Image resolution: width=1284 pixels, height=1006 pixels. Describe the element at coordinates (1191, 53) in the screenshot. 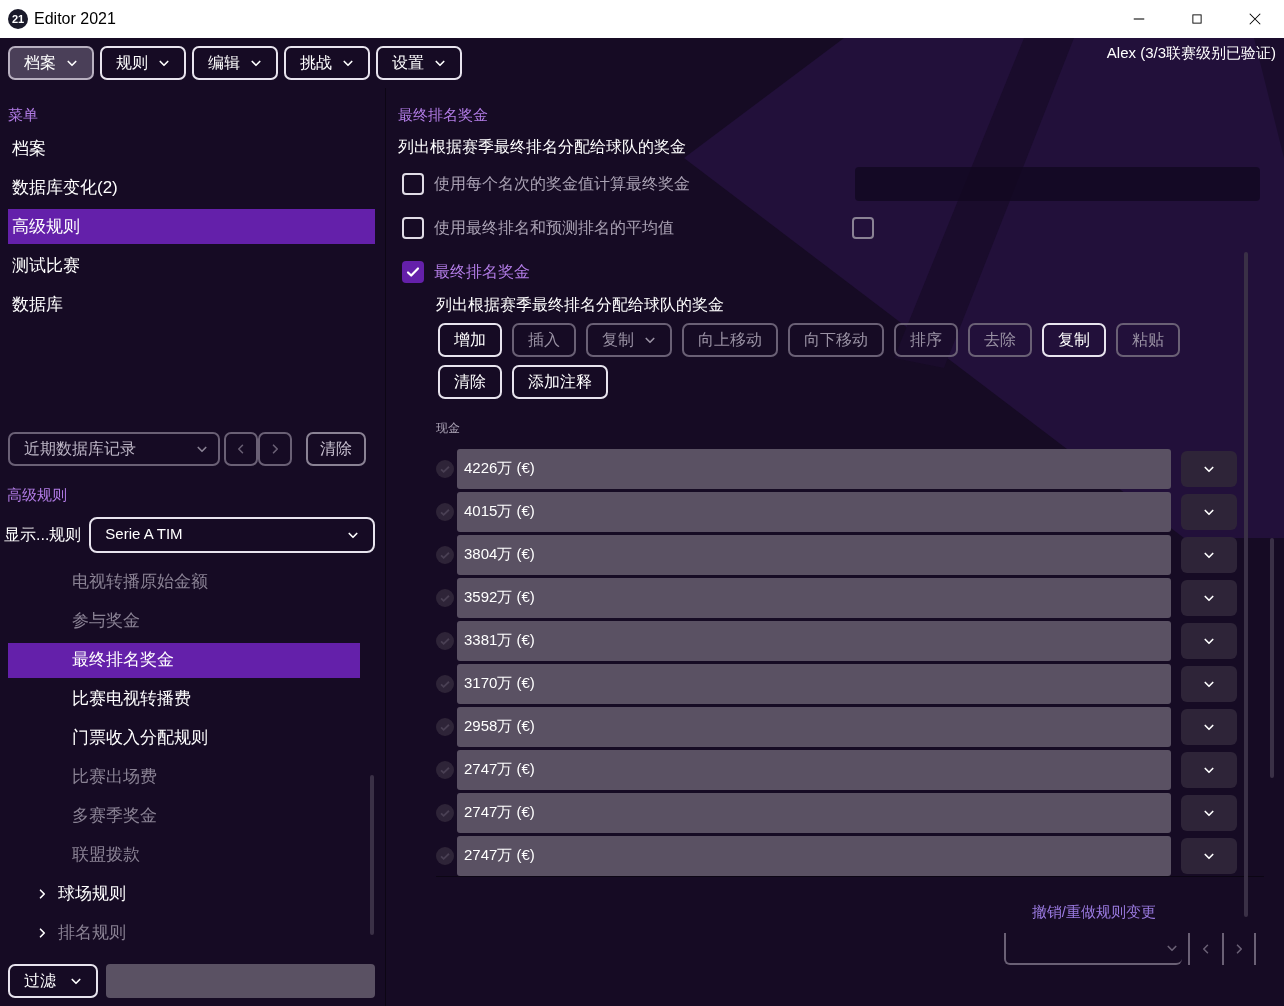

I see `user-status: Alex (3/3联赛级别已验证)` at that location.